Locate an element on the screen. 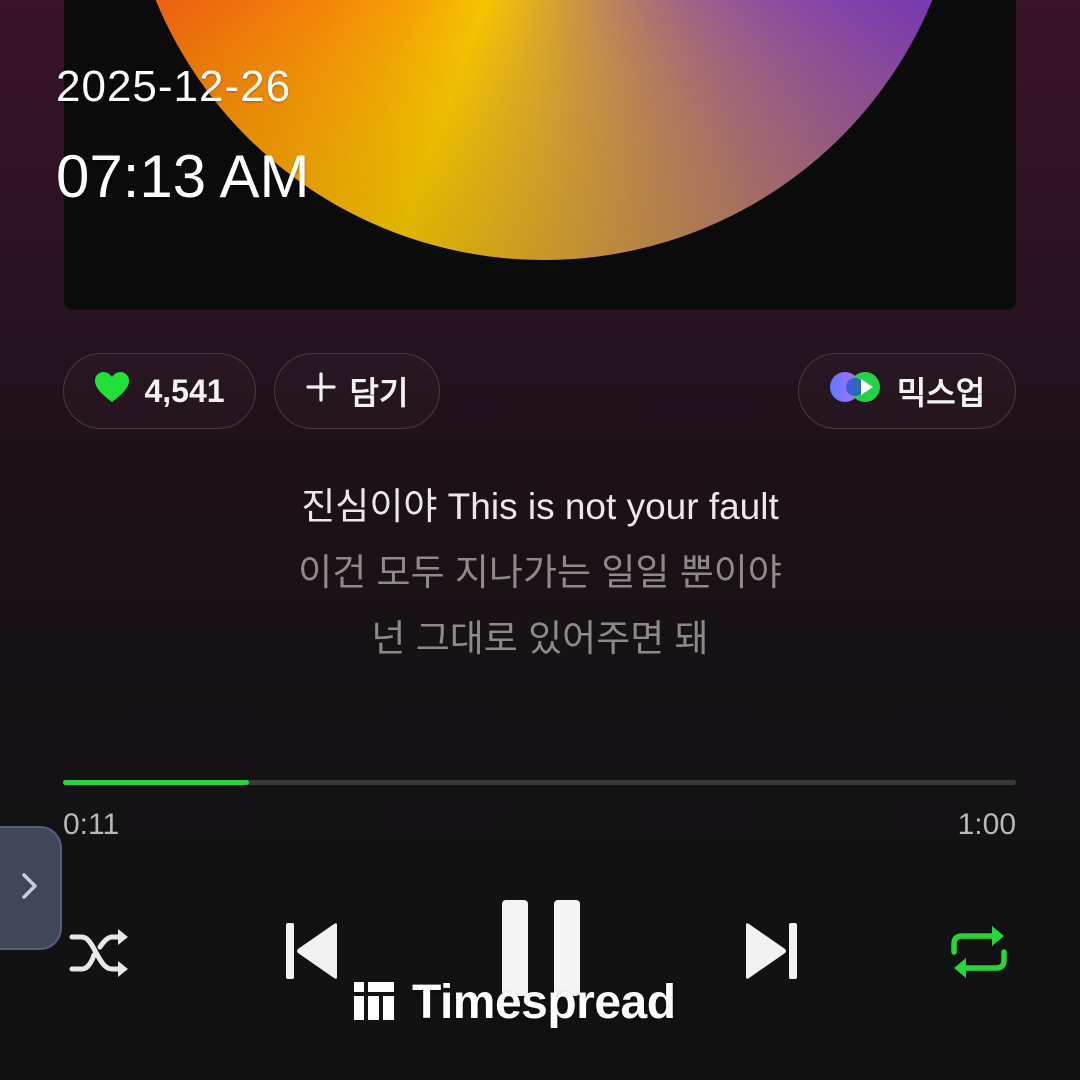  progress-fill is located at coordinates (156, 782).